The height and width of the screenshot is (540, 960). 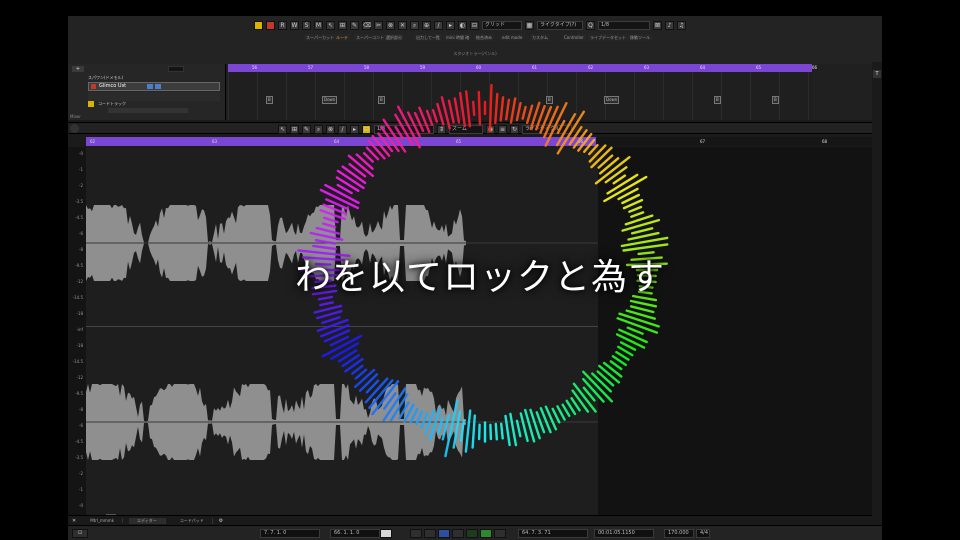 I want to click on tool-s-button: S, so click(x=306, y=25).